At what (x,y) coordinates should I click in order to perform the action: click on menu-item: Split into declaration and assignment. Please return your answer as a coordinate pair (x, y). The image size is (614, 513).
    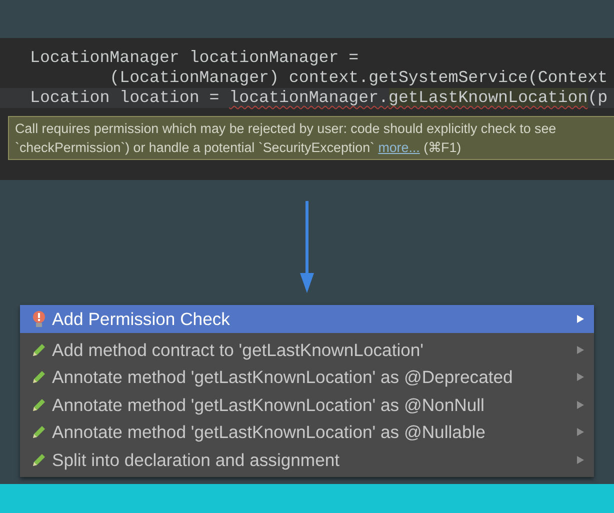
    Looking at the image, I should click on (307, 460).